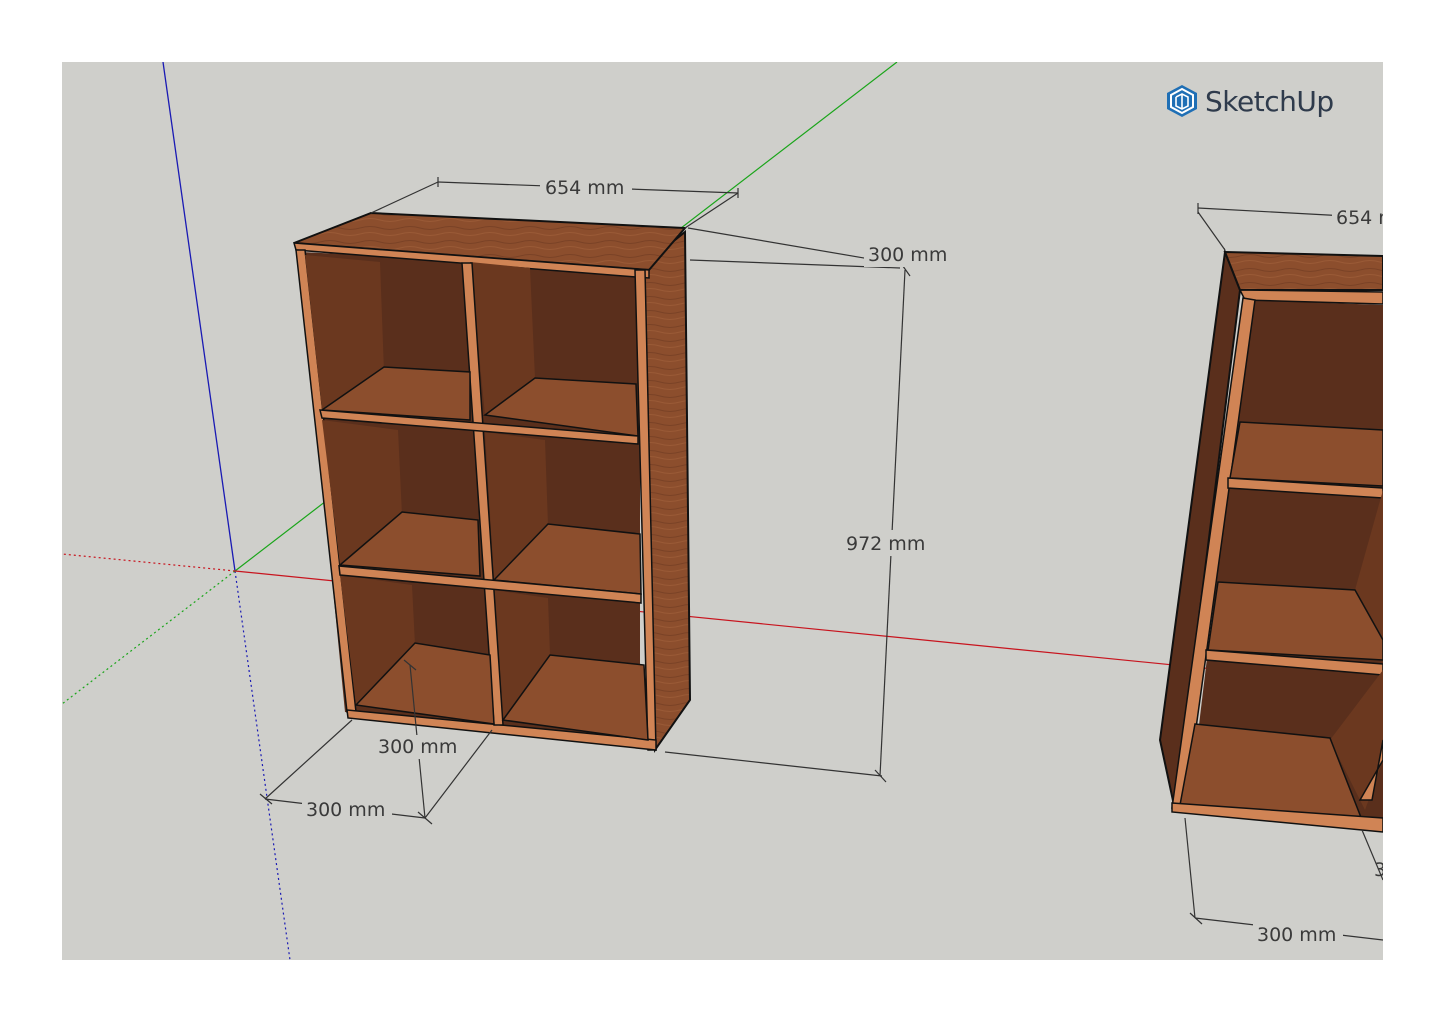 The image size is (1445, 1022). Describe the element at coordinates (1269, 101) in the screenshot. I see `sketchup-wordmark: SketchUp` at that location.